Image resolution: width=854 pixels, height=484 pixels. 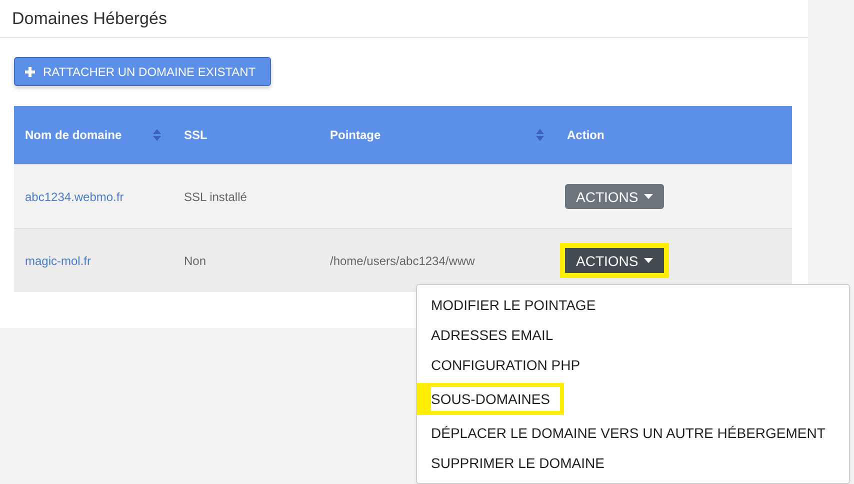 What do you see at coordinates (196, 135) in the screenshot?
I see `column-header: SSL` at bounding box center [196, 135].